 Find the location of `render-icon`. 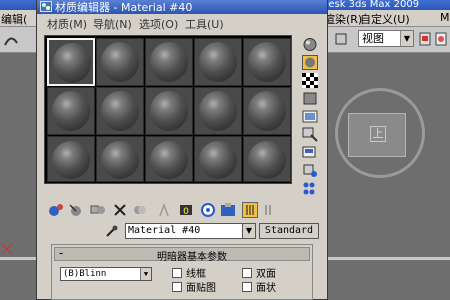

render-icon is located at coordinates (441, 39).